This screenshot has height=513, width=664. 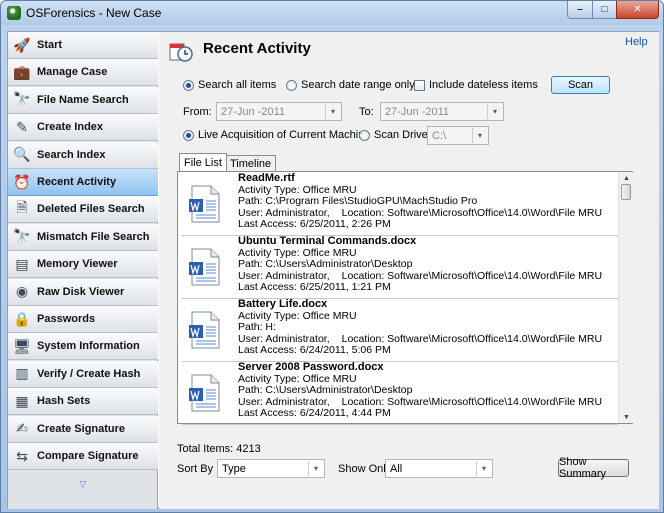 What do you see at coordinates (358, 85) in the screenshot?
I see `date-range-label: Search date range only` at bounding box center [358, 85].